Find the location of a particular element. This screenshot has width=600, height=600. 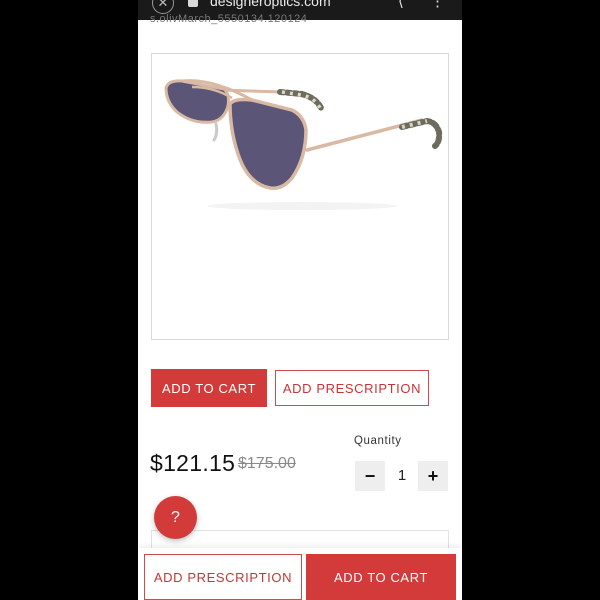

add-to-cart-sticky-button: ADD TO CART is located at coordinates (381, 577).